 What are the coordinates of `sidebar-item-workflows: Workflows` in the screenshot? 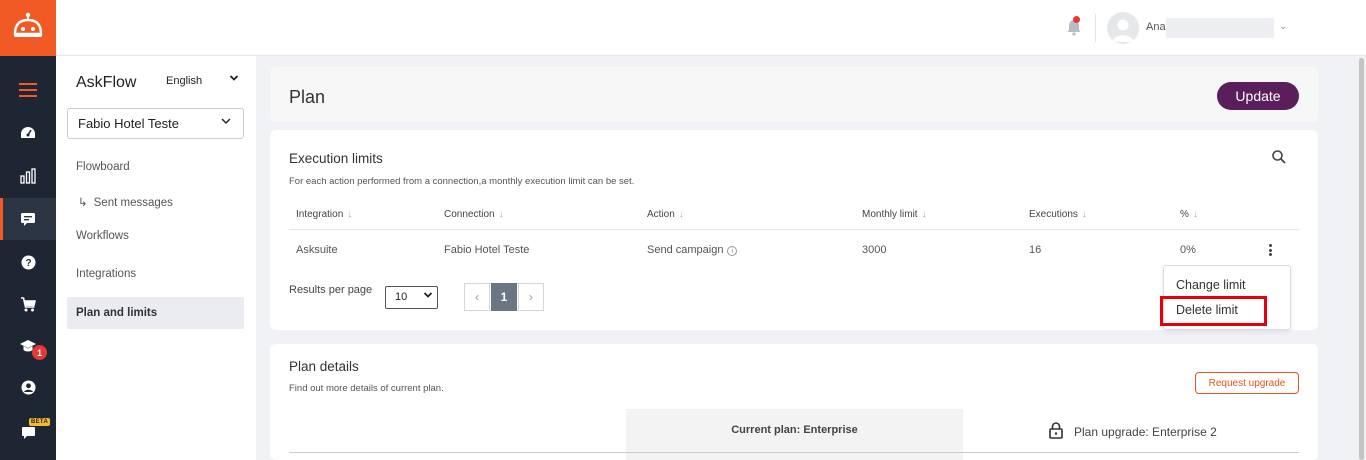 It's located at (102, 236).